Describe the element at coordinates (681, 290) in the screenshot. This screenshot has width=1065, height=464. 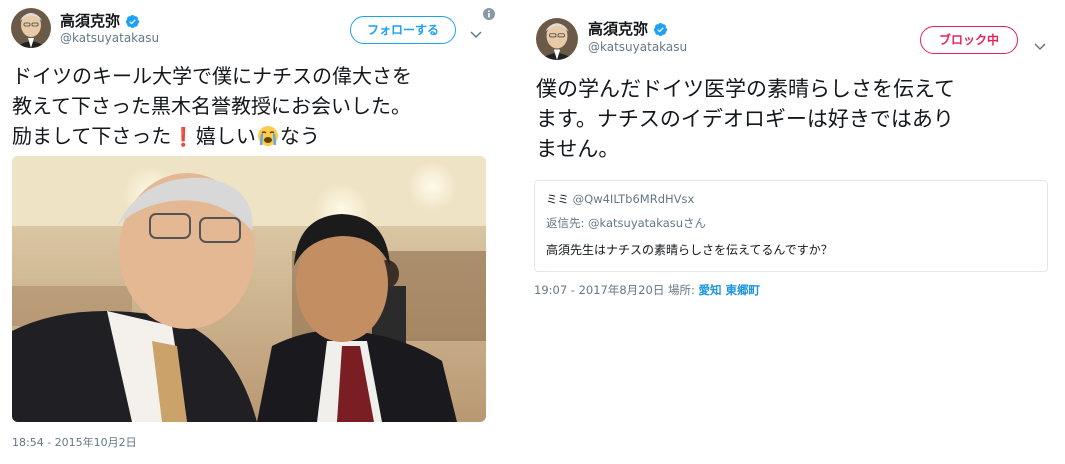
I see `location-prefix: 場所:` at that location.